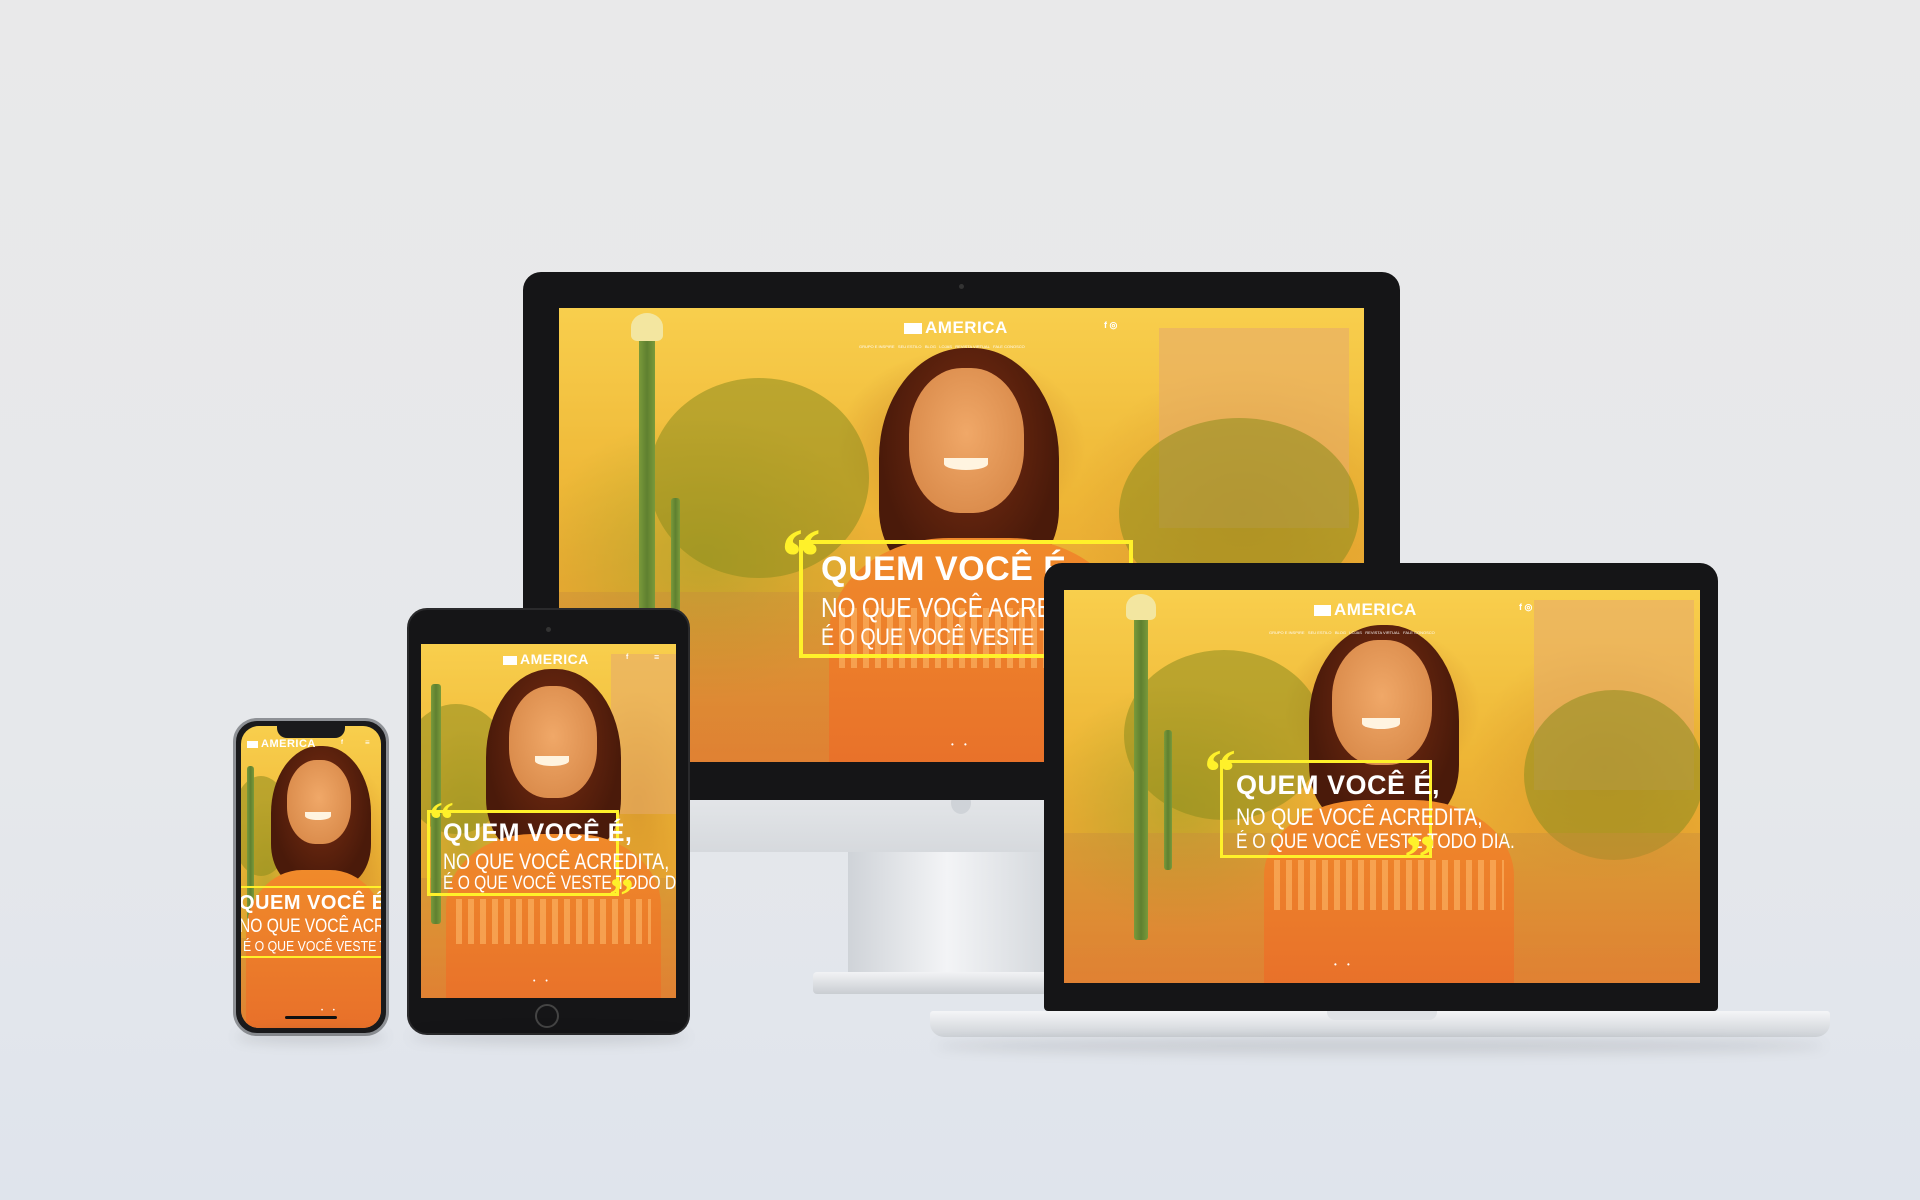 The height and width of the screenshot is (1200, 1920). I want to click on tablet-shadow, so click(549, 1037).